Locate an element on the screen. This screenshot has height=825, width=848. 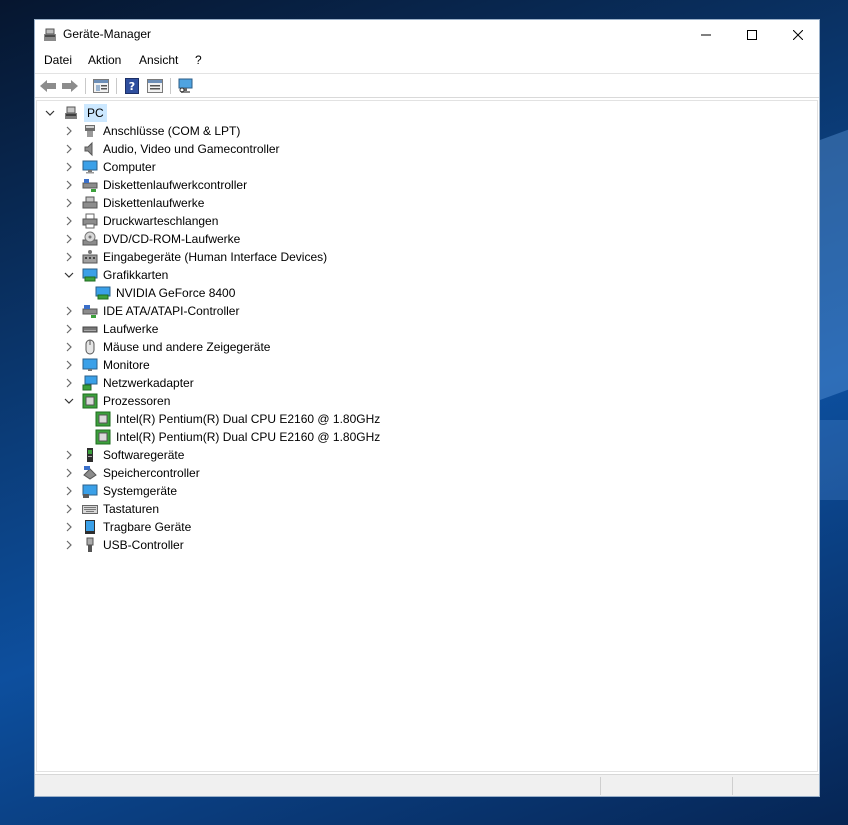
scan-hardware-button is located at coordinates (186, 86).